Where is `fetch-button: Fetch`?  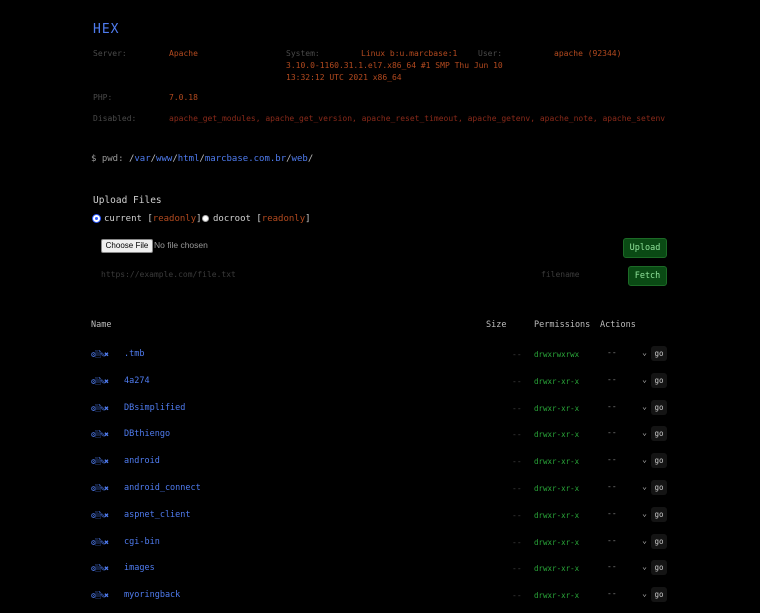
fetch-button: Fetch is located at coordinates (647, 276).